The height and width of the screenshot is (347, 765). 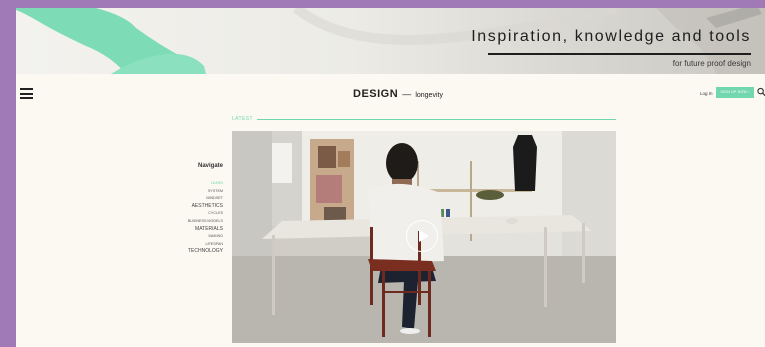 What do you see at coordinates (179, 245) in the screenshot?
I see `nav-item-lifespan: LIFESPAN` at bounding box center [179, 245].